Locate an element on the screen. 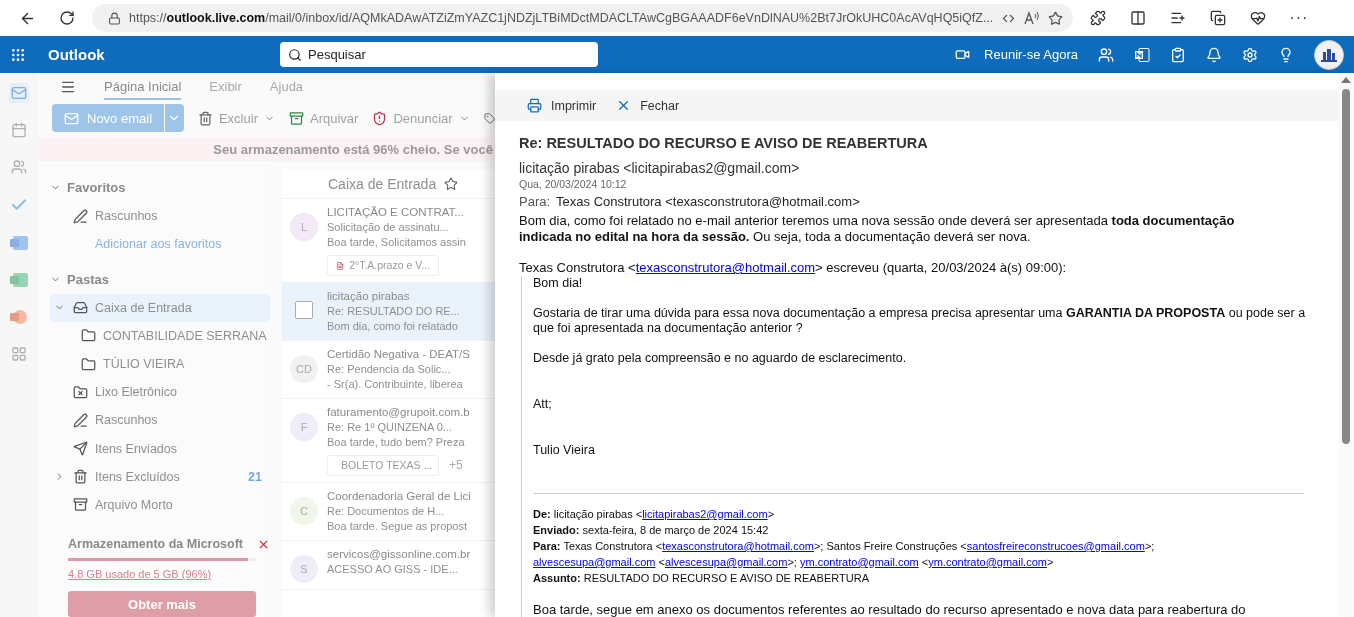 This screenshot has height=617, width=1354. mail-icon is located at coordinates (71, 118).